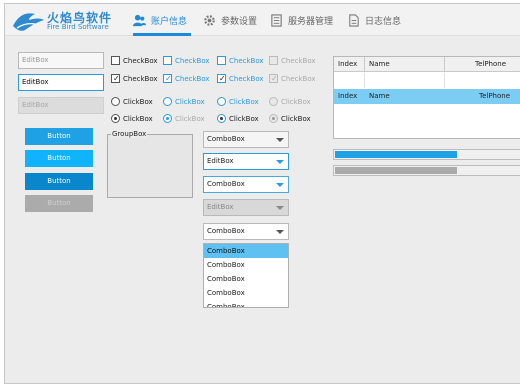 The image size is (520, 390). What do you see at coordinates (482, 64) in the screenshot?
I see `column-header-telphone: TelPhone` at bounding box center [482, 64].